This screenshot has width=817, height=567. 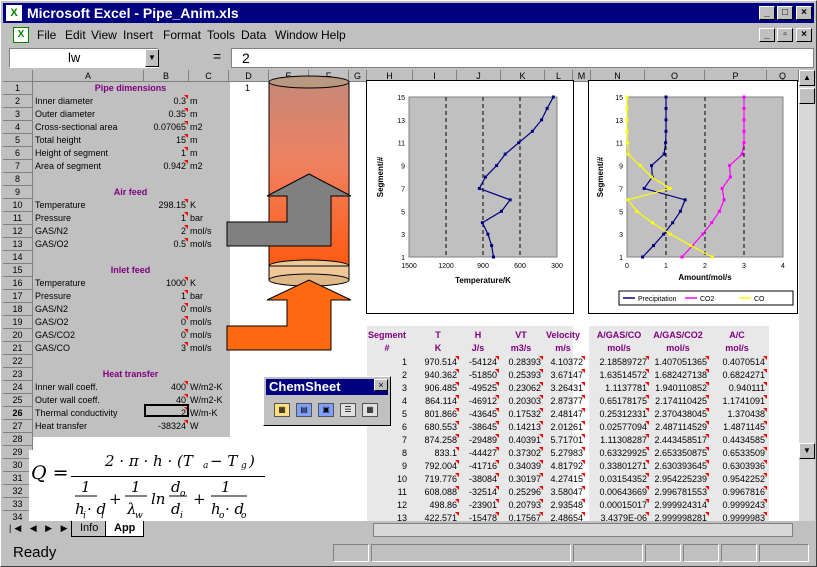 What do you see at coordinates (619, 466) in the screenshot?
I see `table-cell: 0.33801271` at bounding box center [619, 466].